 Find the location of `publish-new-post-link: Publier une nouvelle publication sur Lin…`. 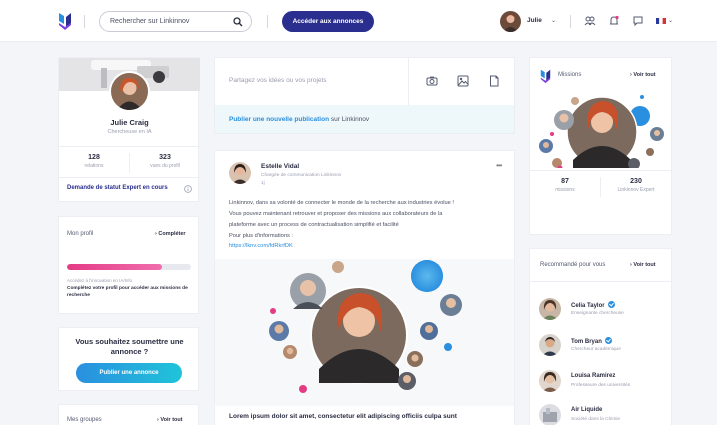

publish-new-post-link: Publier une nouvelle publication sur Lin… is located at coordinates (299, 119).